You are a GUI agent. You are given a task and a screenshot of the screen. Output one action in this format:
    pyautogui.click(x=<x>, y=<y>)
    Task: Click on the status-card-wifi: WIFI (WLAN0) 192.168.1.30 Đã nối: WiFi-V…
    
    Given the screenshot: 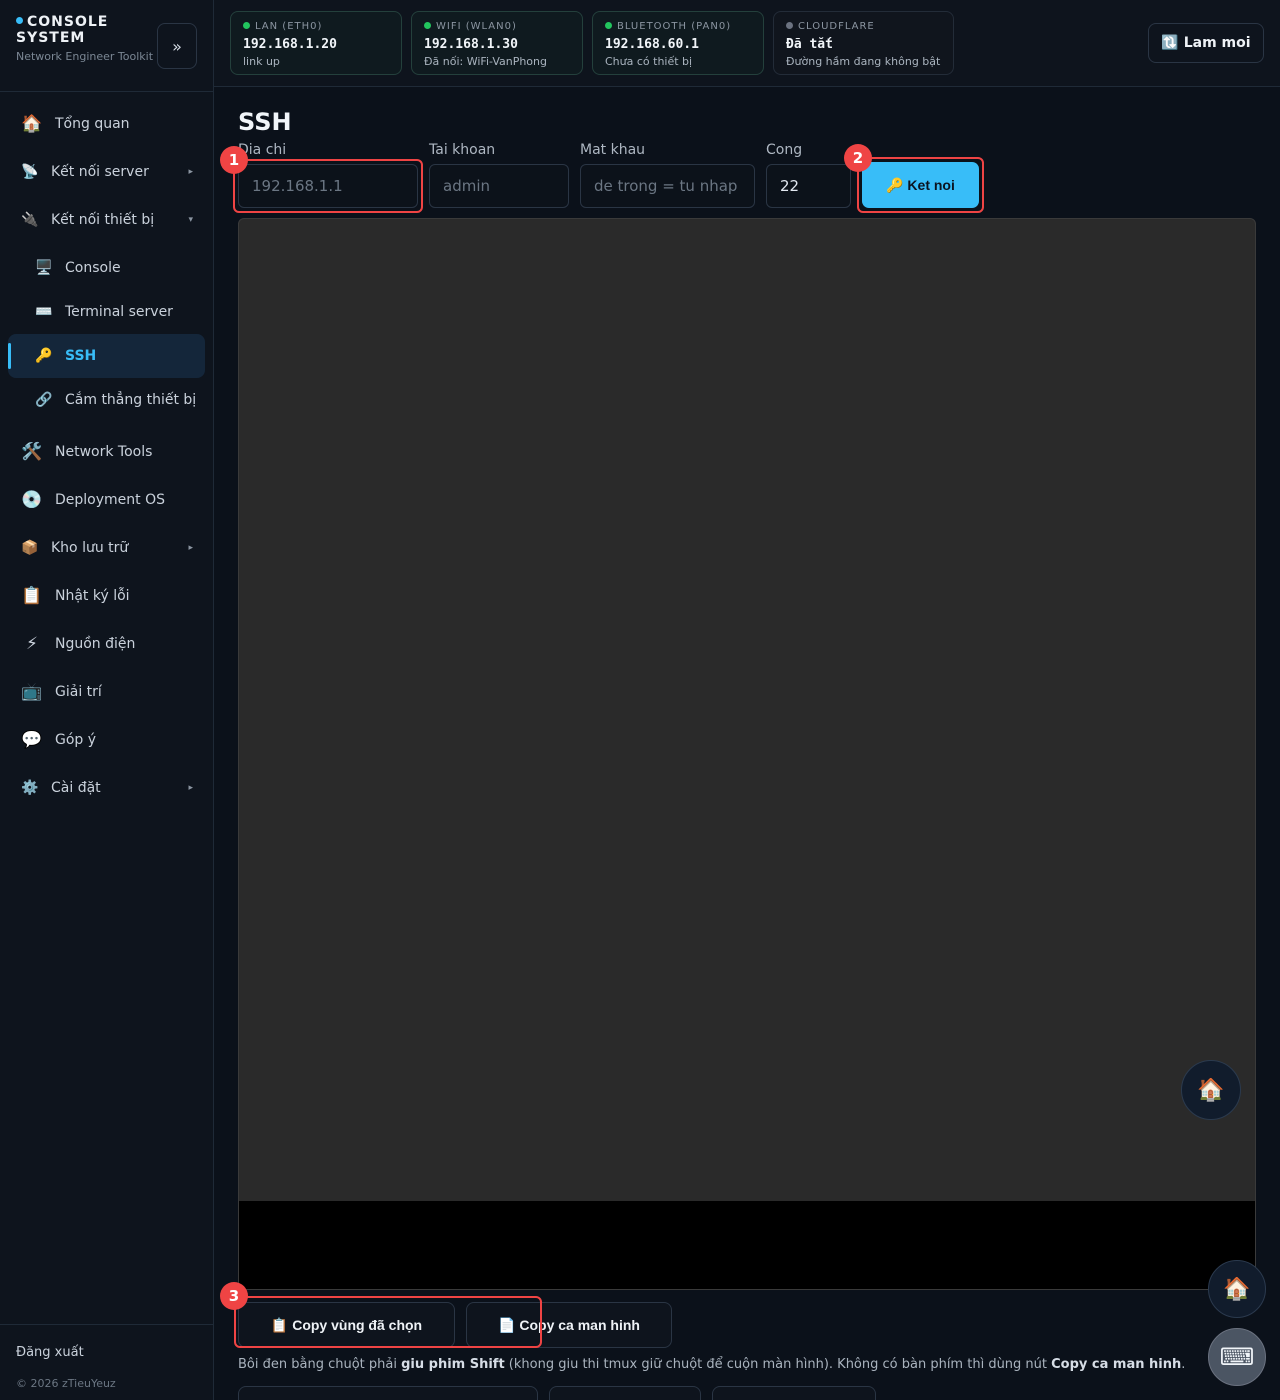 What is the action you would take?
    pyautogui.click(x=497, y=43)
    